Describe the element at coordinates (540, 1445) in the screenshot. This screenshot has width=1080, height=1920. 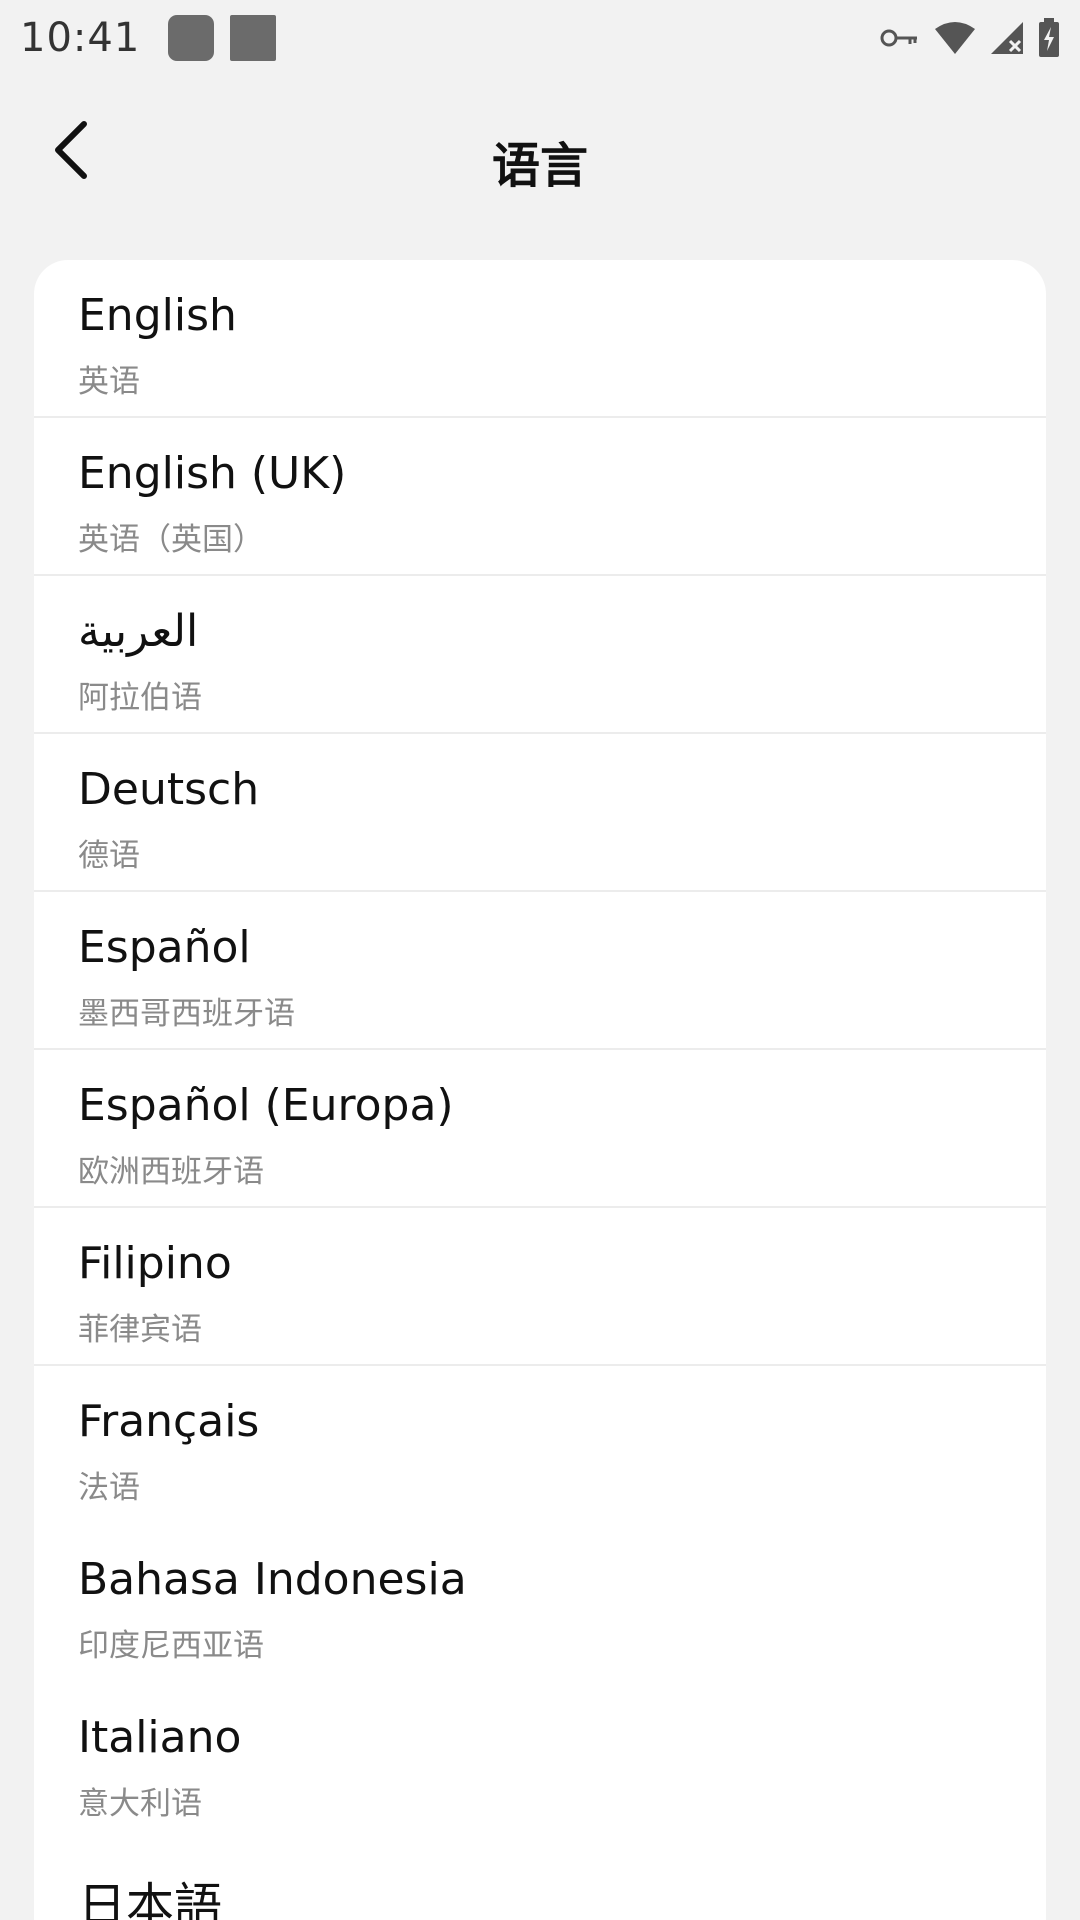
I see `language-item-francais: Français 法语` at that location.